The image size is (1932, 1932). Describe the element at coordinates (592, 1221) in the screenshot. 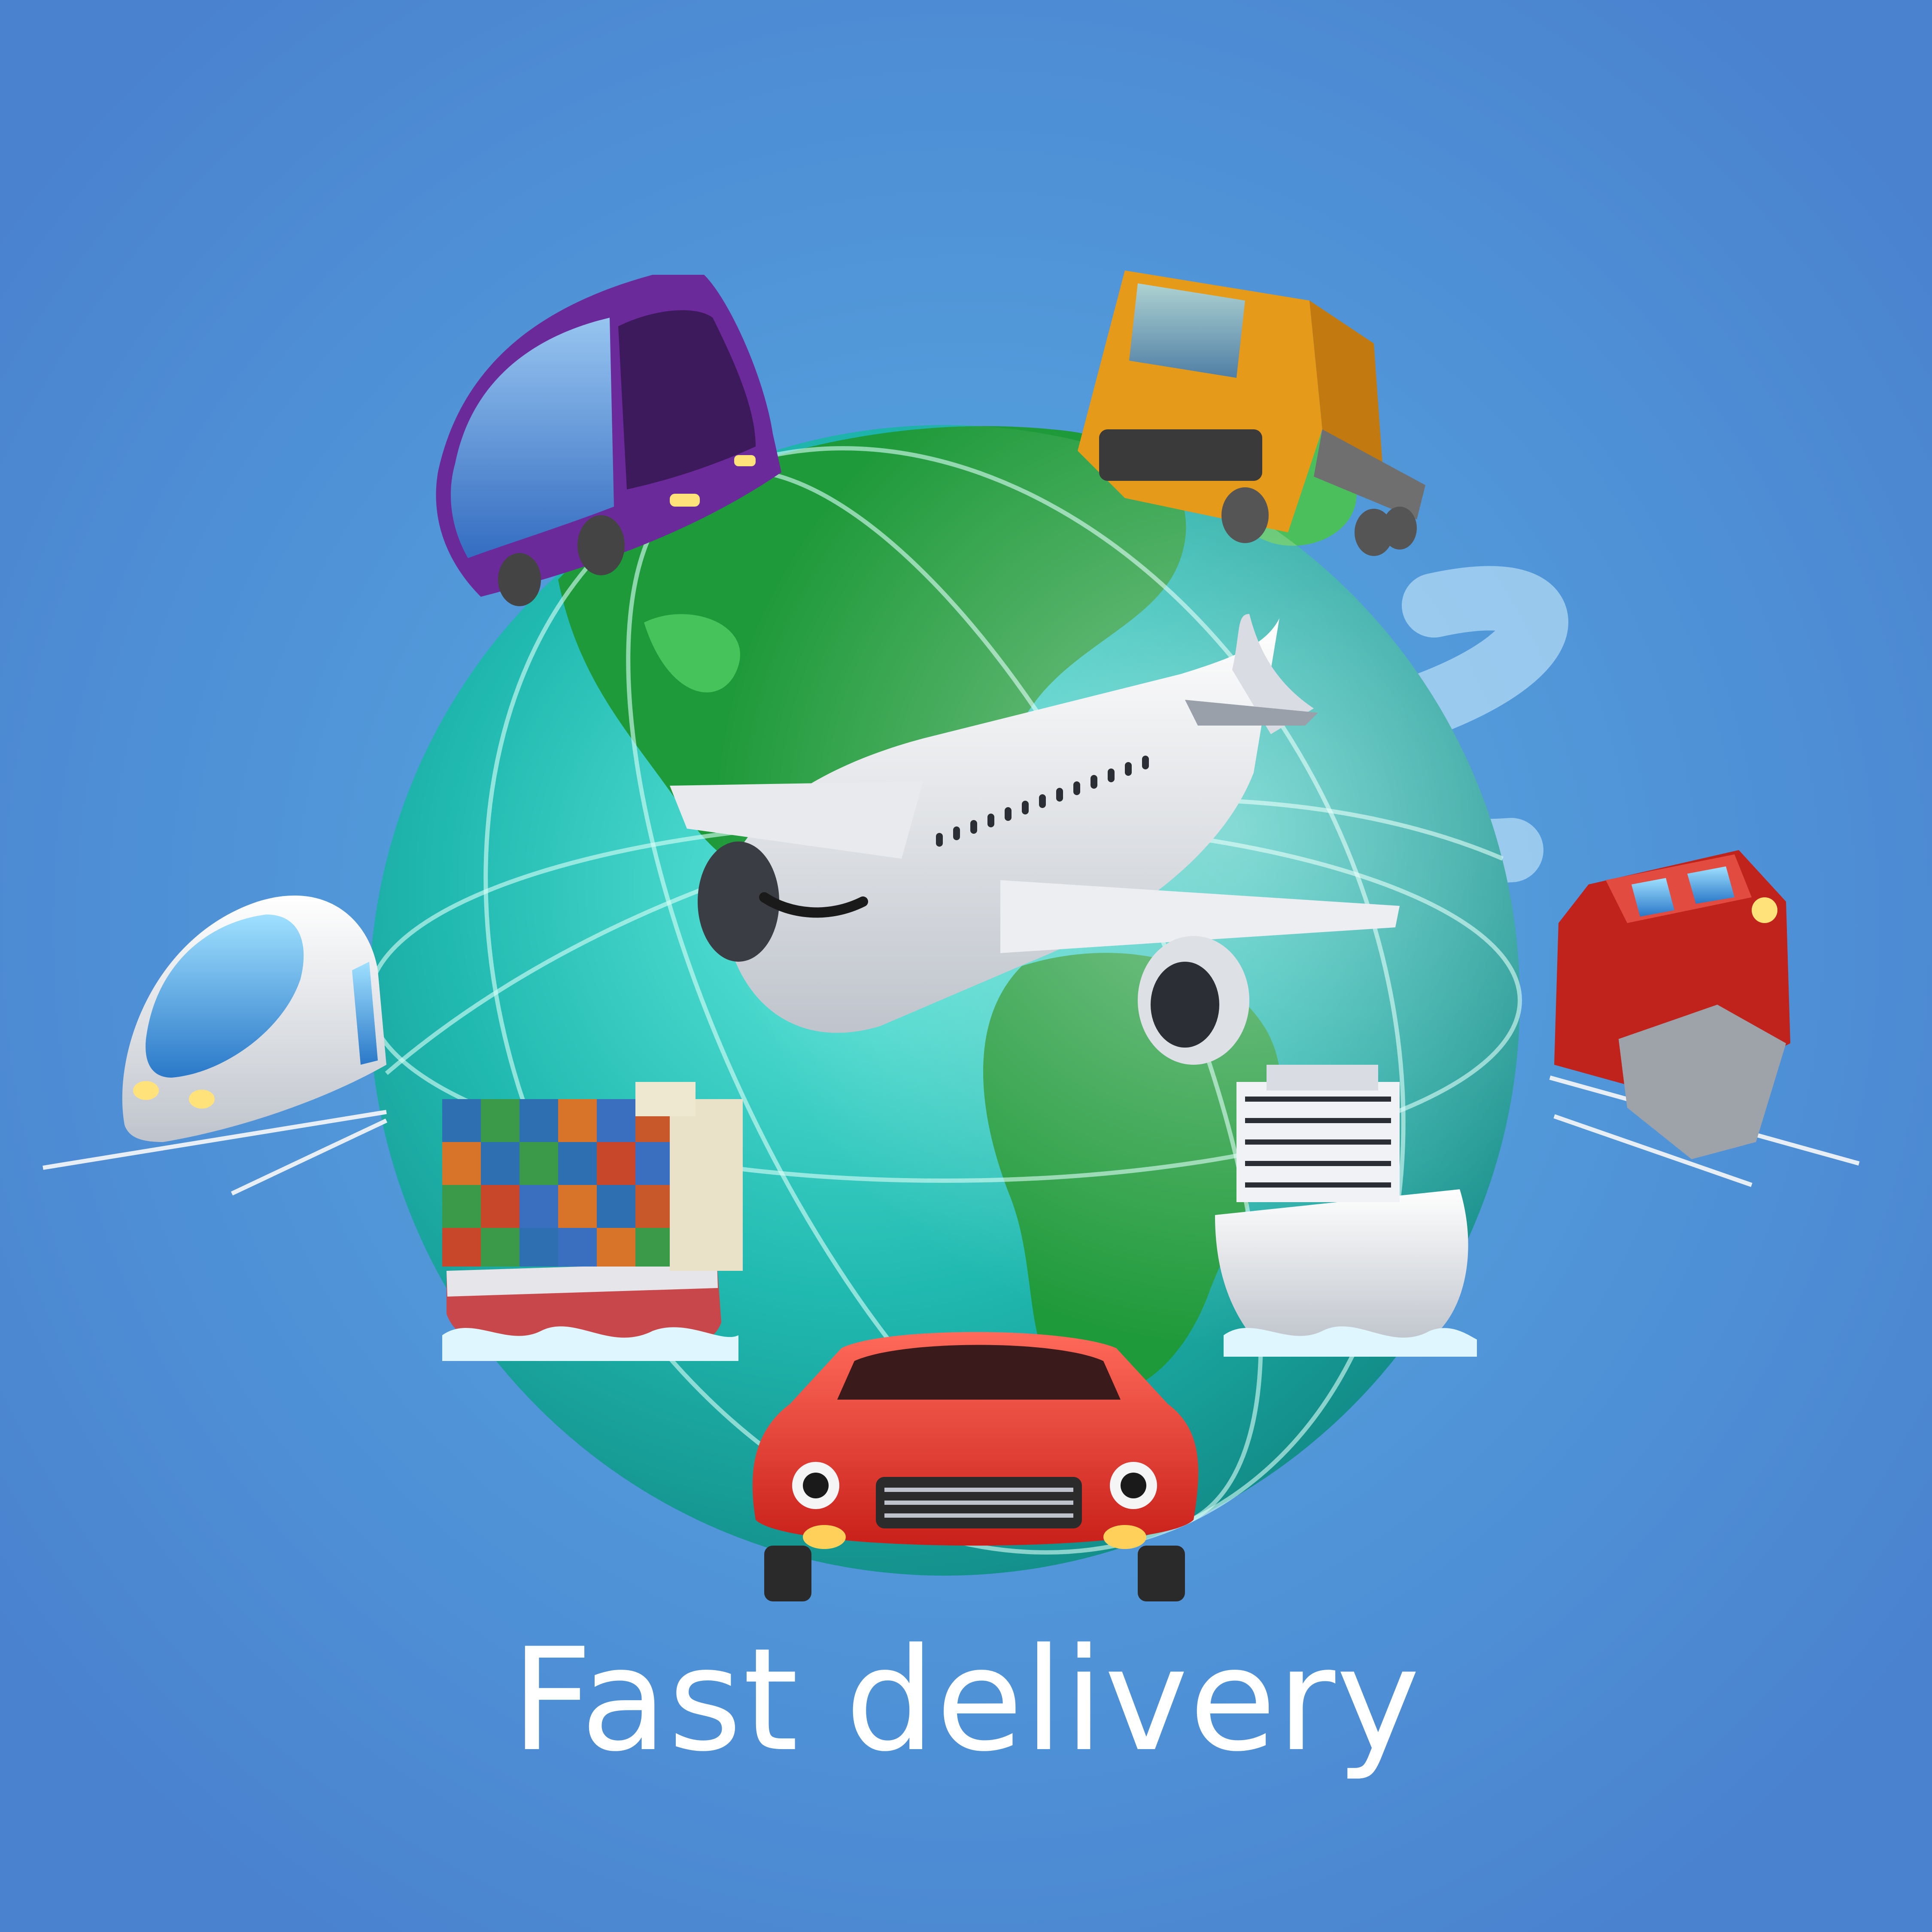

I see `container-ship-icon` at that location.